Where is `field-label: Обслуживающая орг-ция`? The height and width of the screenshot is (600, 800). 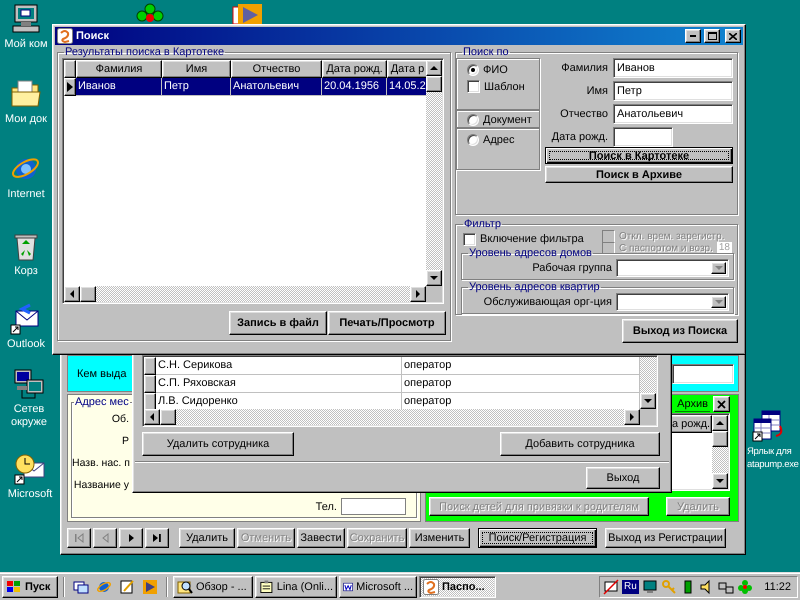
field-label: Обслуживающая орг-ция is located at coordinates (548, 302).